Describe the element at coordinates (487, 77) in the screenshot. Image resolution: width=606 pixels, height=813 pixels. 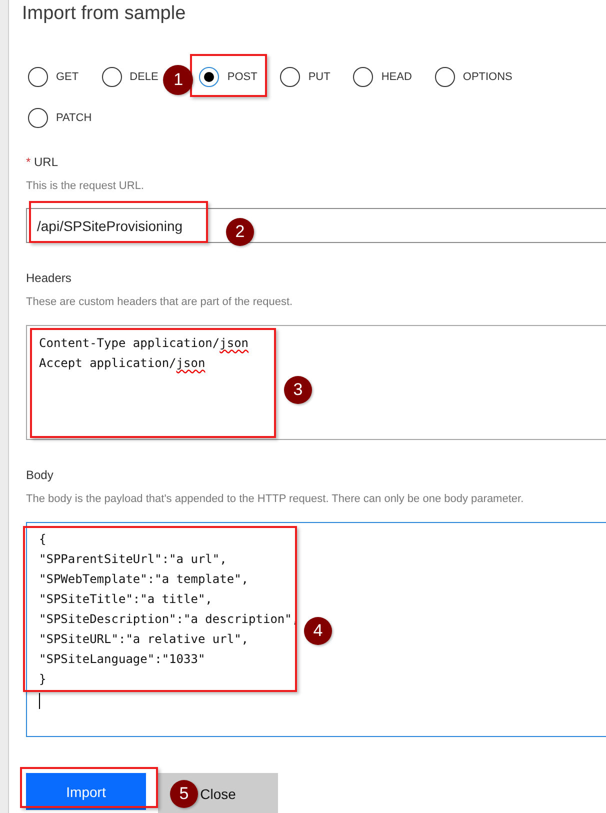
I see `radio-label: OPTIONS` at that location.